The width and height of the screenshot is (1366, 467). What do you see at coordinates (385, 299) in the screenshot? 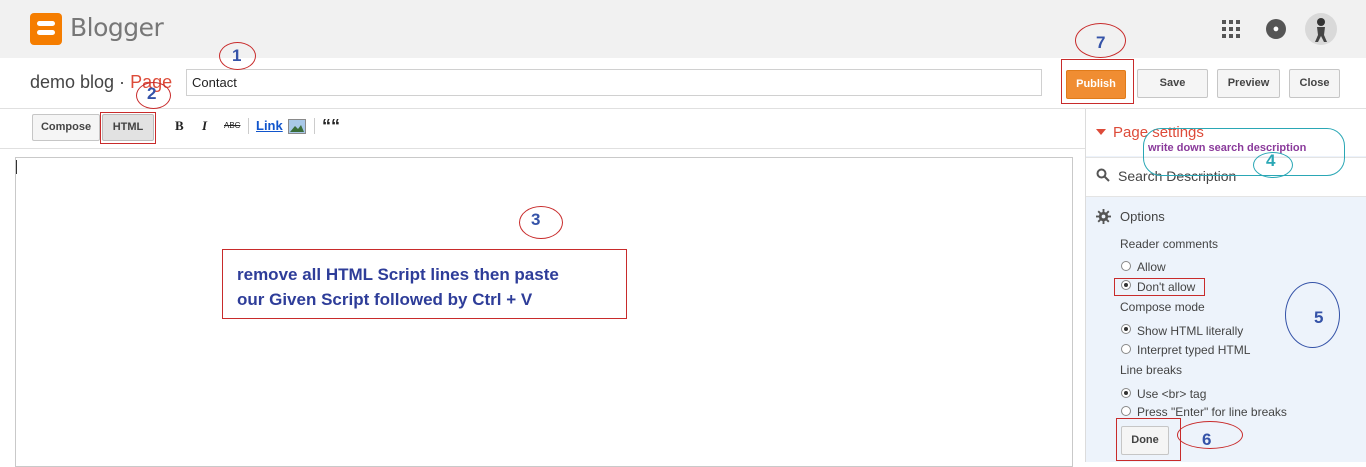
I see `instruction-line-2: our Given Script followed by Ctrl + V` at bounding box center [385, 299].